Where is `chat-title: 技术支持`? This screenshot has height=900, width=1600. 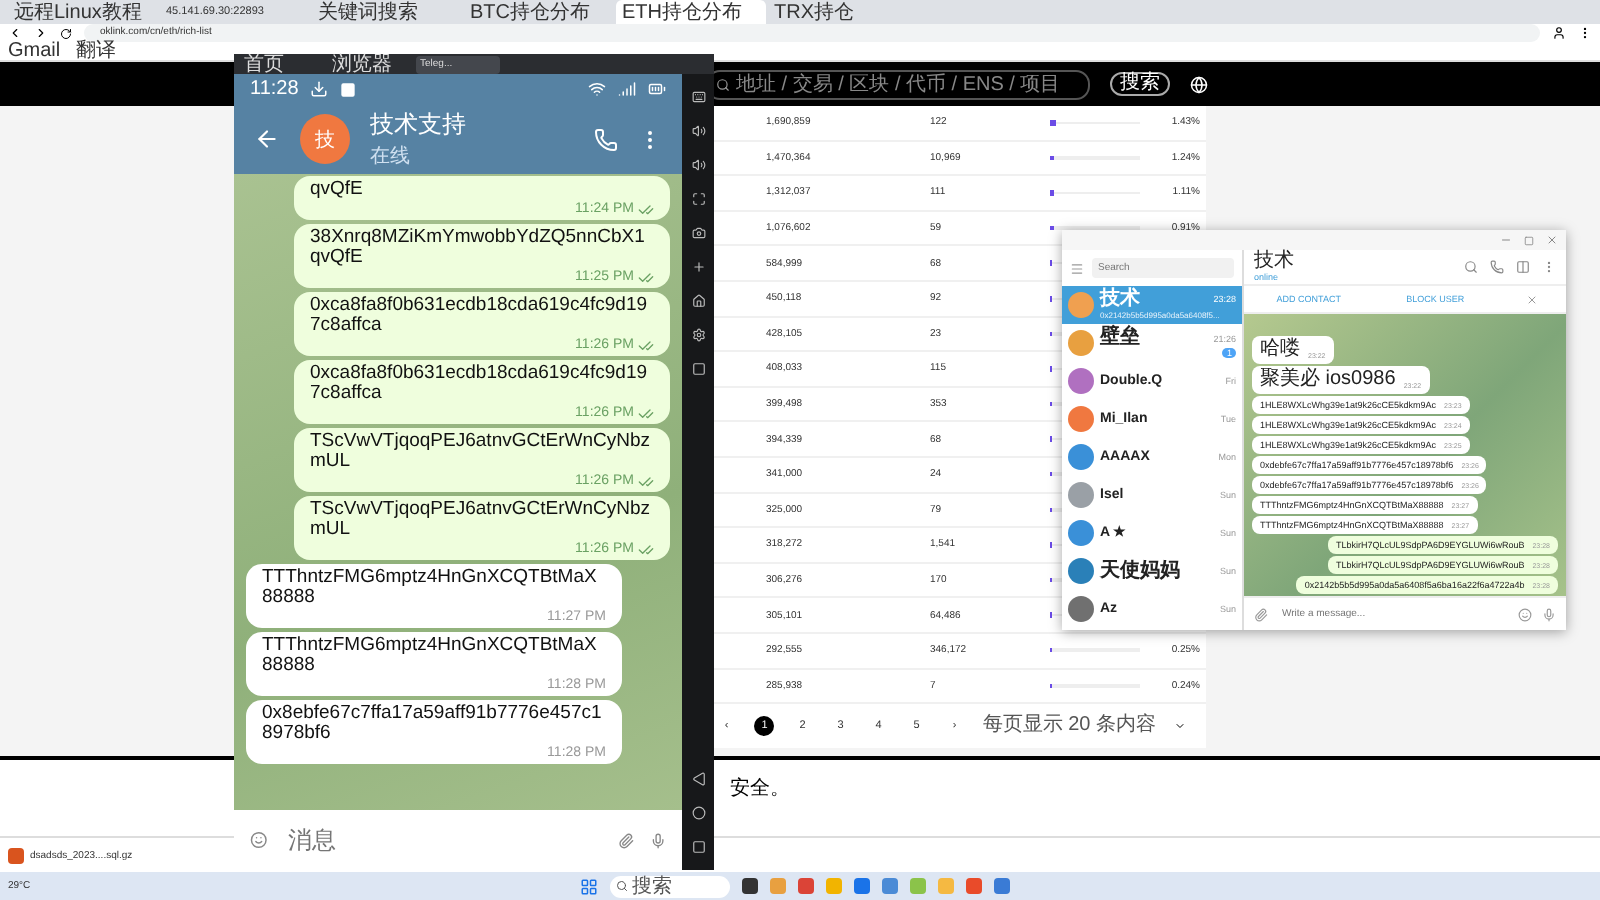
chat-title: 技术支持 is located at coordinates (419, 125).